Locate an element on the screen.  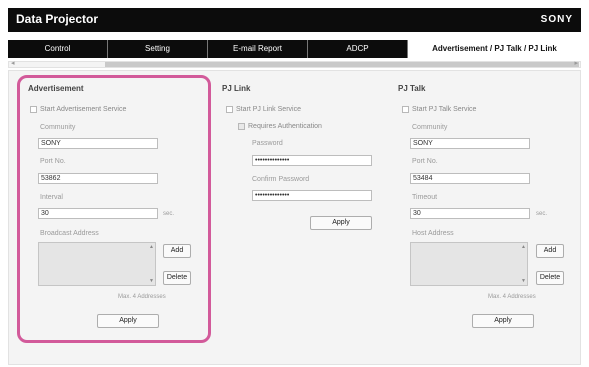
pjtalk-max-addresses-note: Max. 4 Addresses is located at coordinates (512, 297).